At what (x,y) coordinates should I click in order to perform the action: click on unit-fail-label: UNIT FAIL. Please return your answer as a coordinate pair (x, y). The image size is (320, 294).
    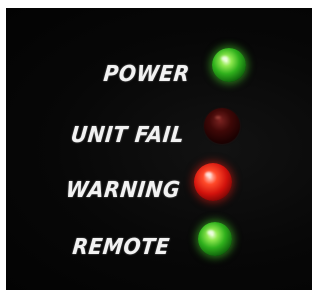
    Looking at the image, I should click on (127, 135).